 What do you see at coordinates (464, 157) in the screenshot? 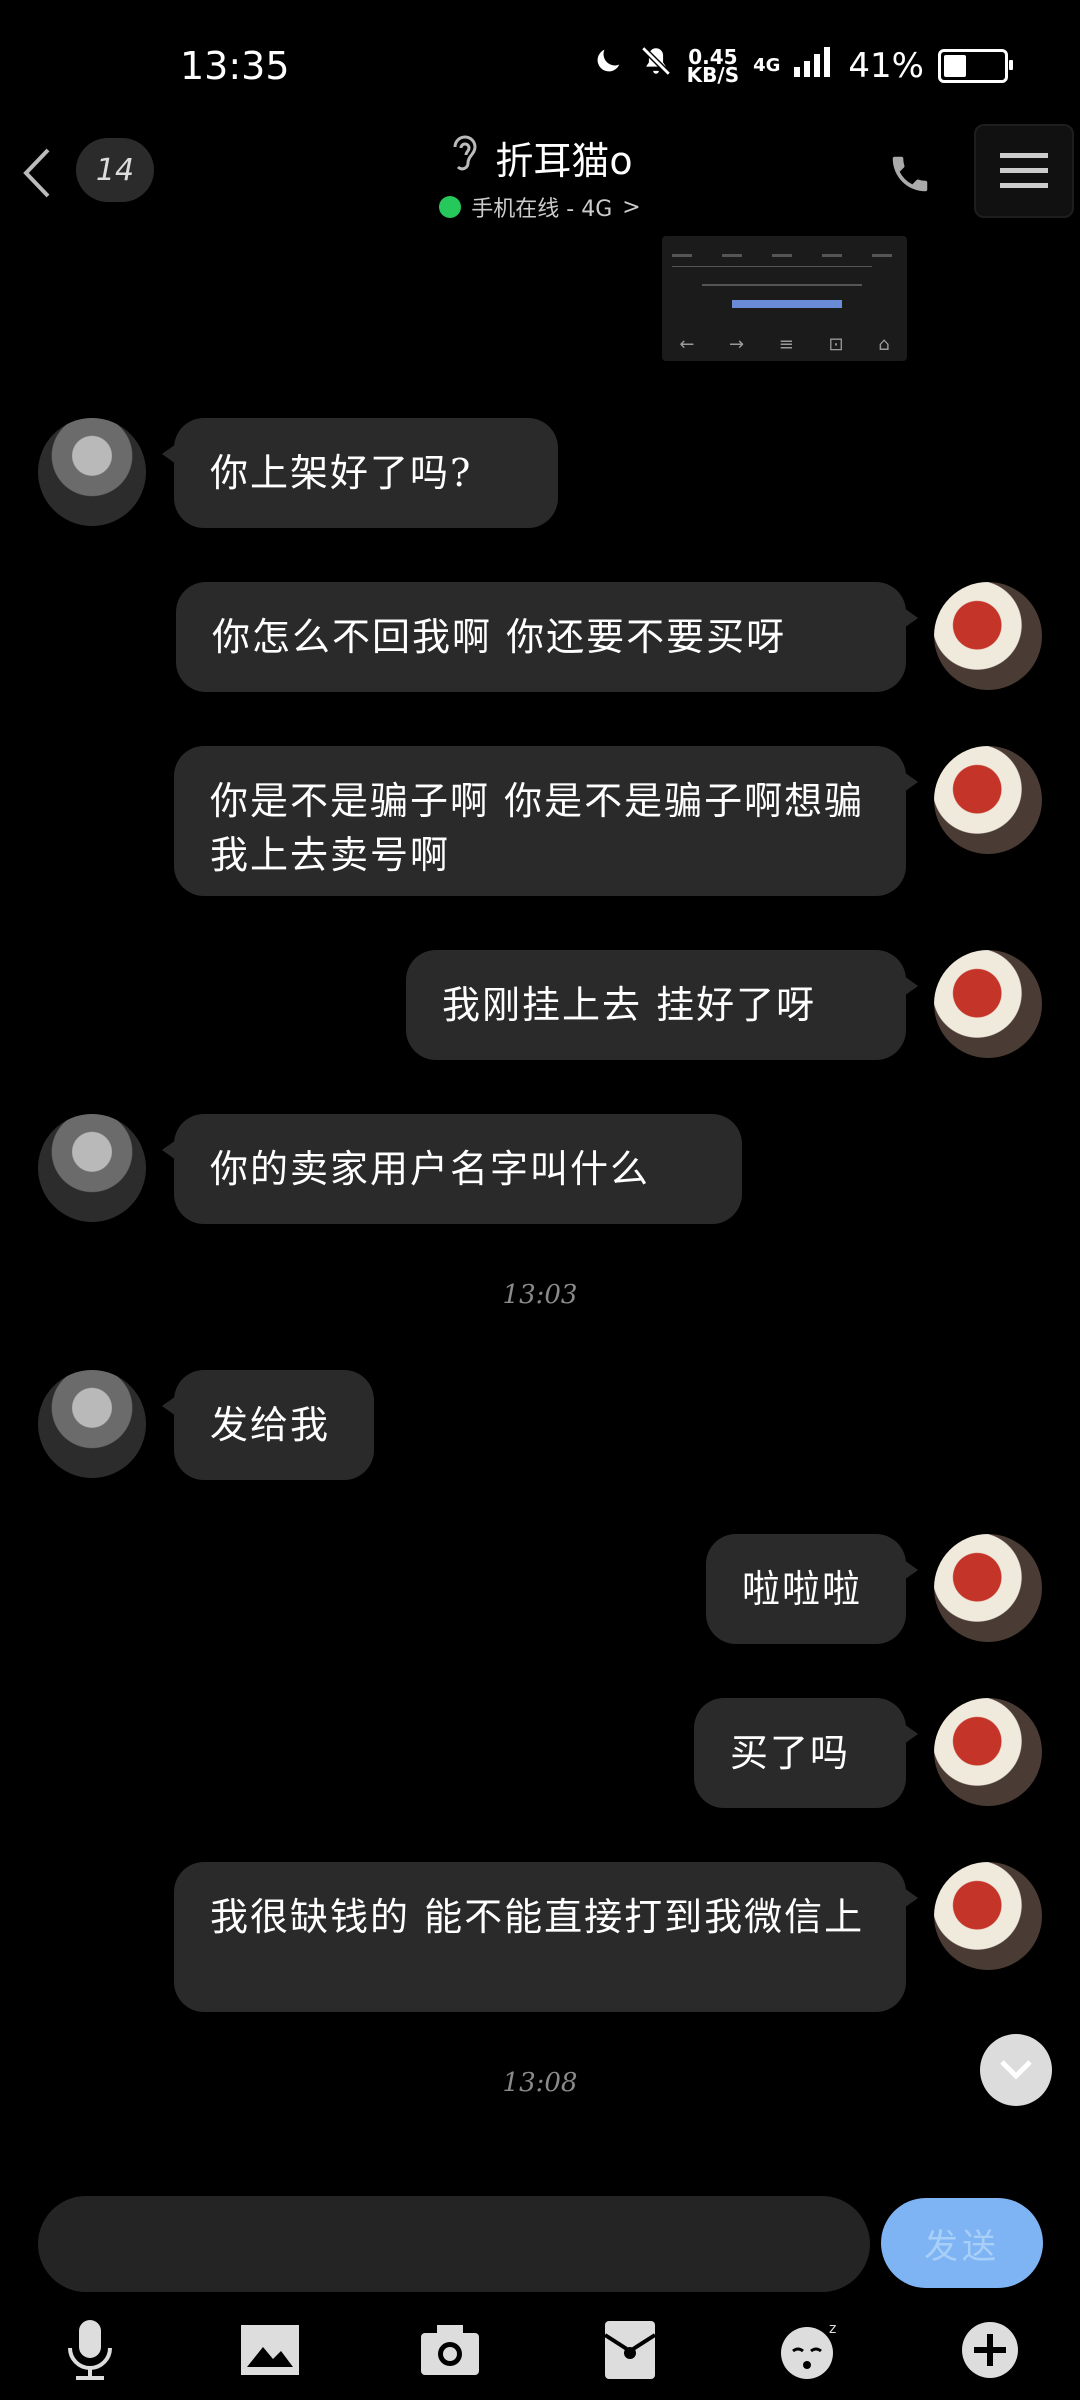
I see `ear-icon` at bounding box center [464, 157].